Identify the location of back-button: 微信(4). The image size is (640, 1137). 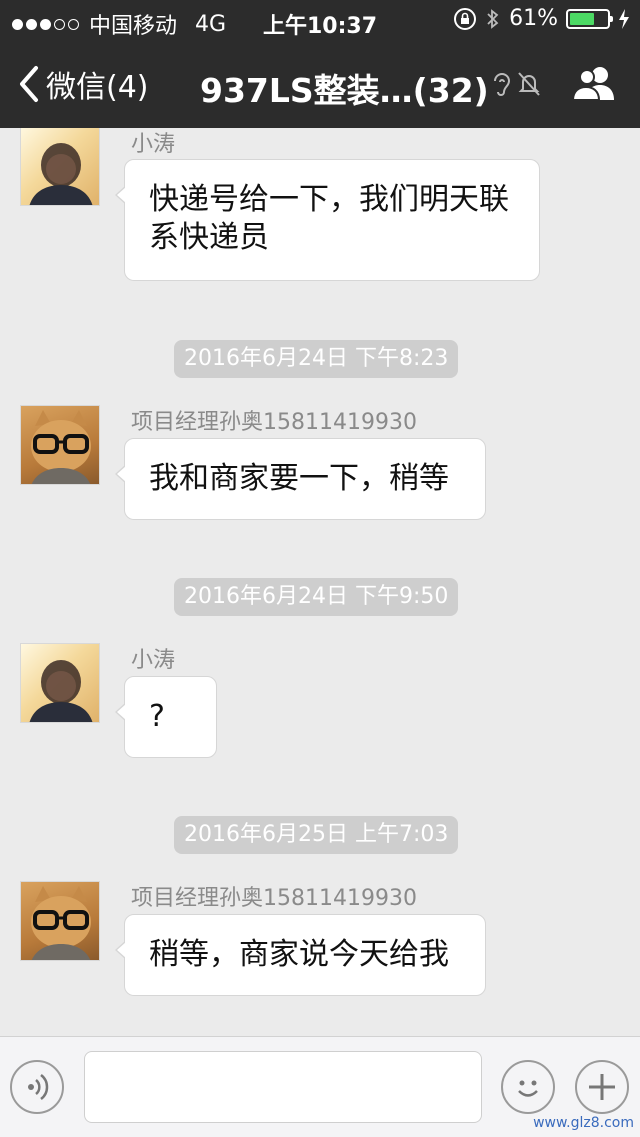
(83, 84).